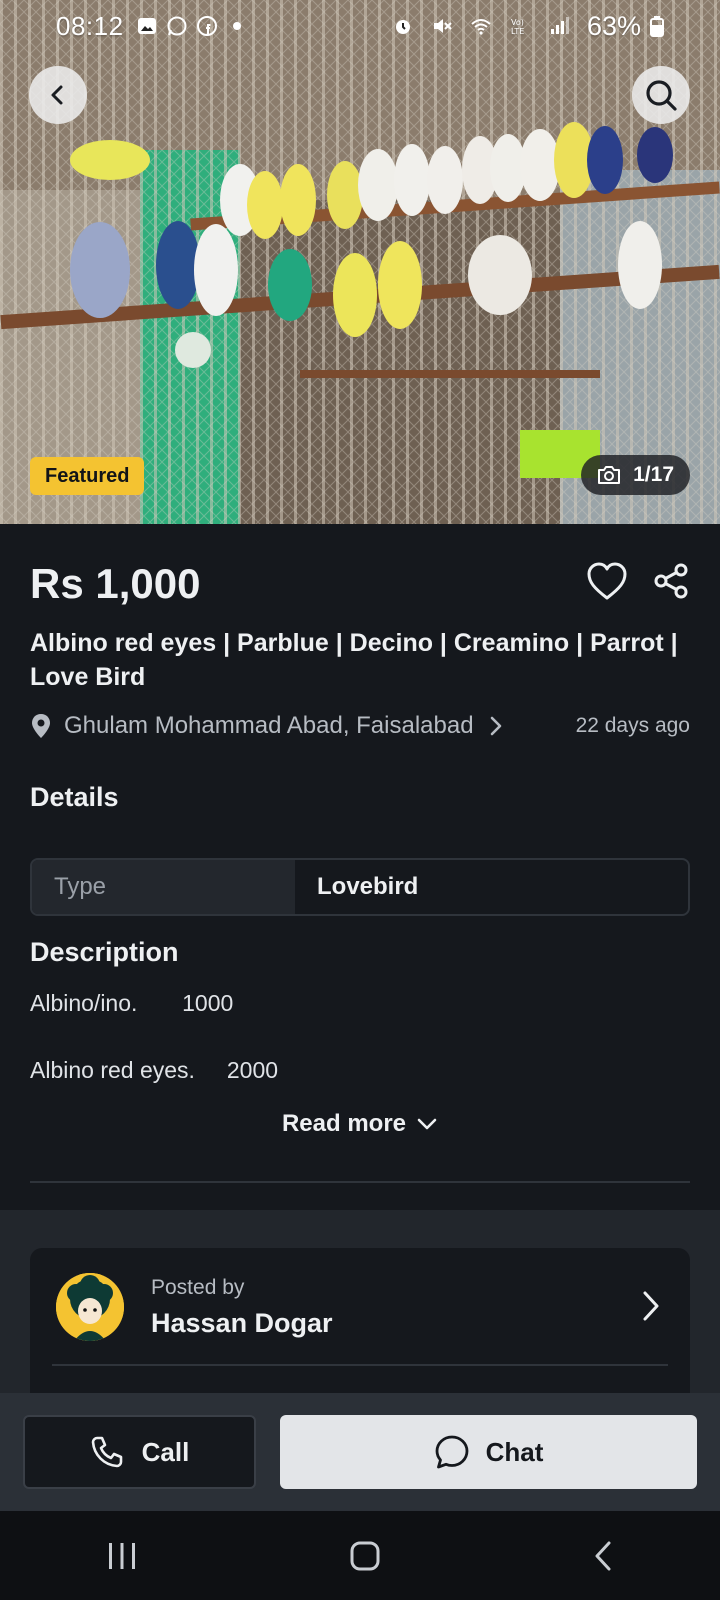  What do you see at coordinates (671, 581) in the screenshot?
I see `share-icon` at bounding box center [671, 581].